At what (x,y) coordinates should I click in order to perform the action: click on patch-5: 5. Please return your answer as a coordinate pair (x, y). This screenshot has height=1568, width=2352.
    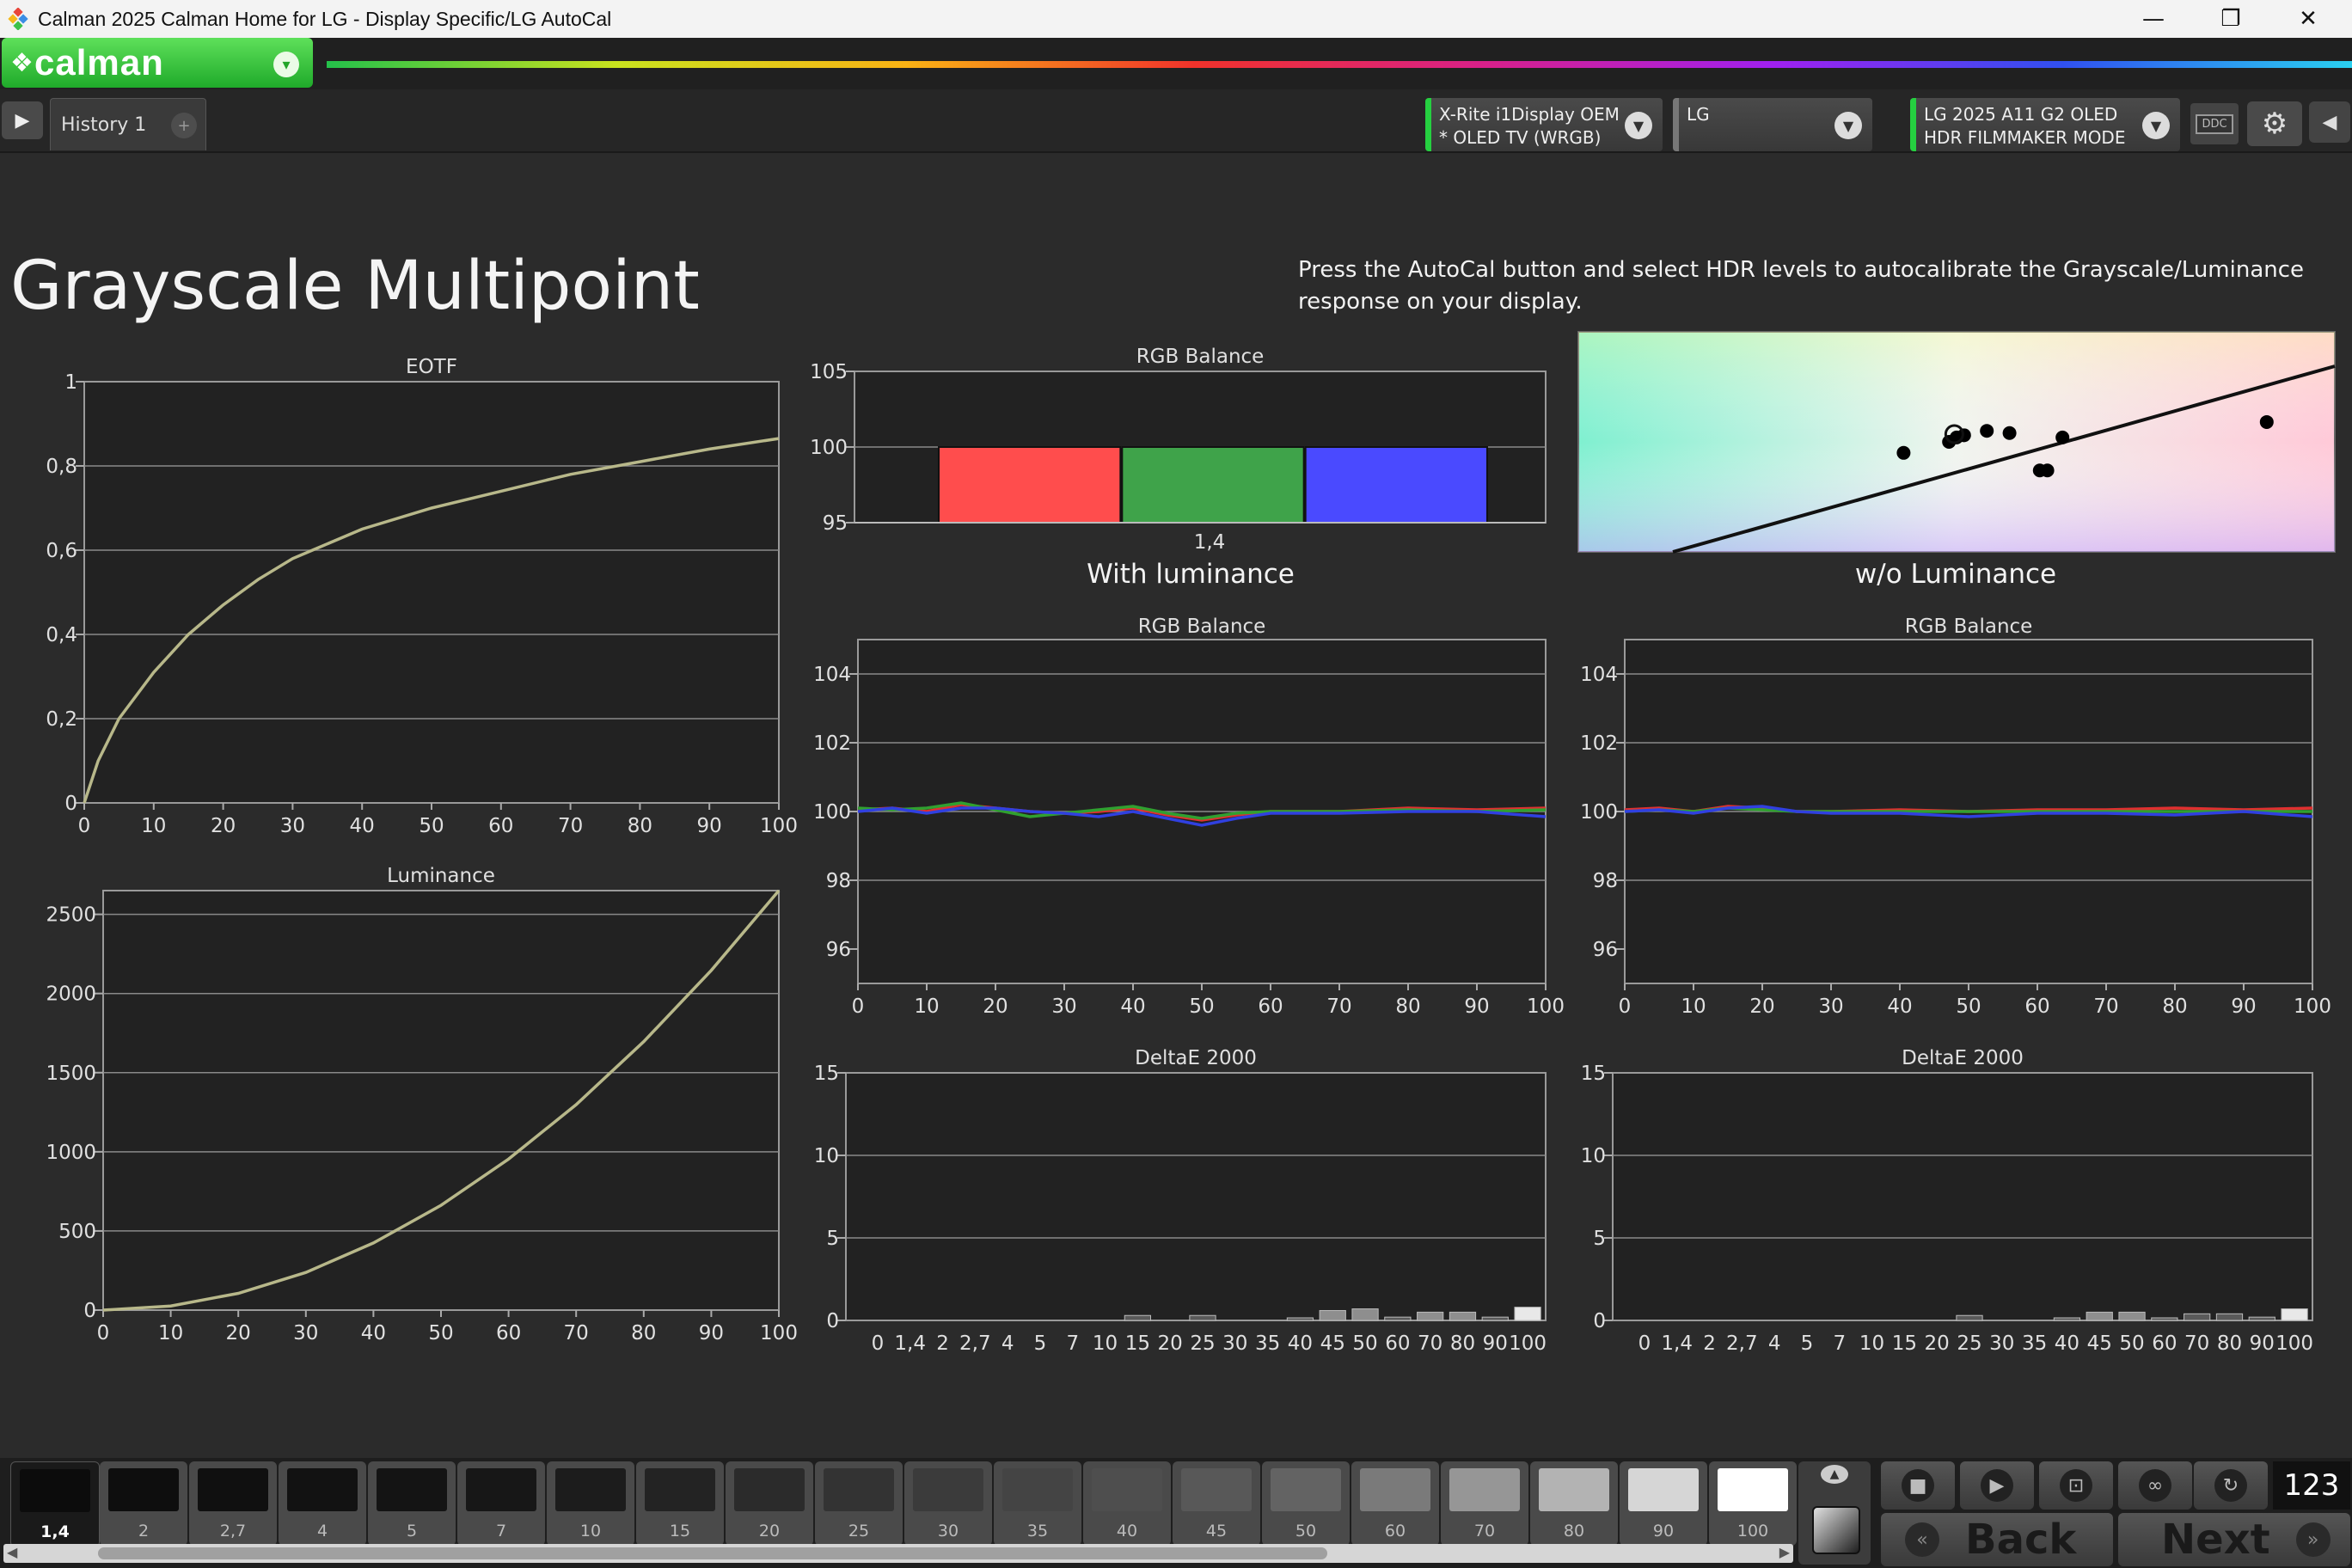
    Looking at the image, I should click on (412, 1503).